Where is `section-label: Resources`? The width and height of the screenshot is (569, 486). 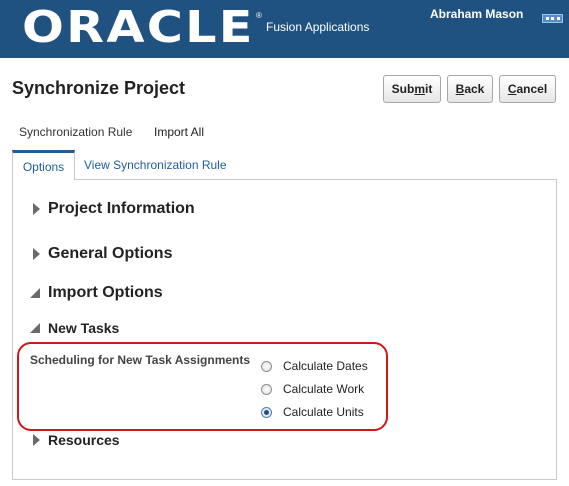 section-label: Resources is located at coordinates (84, 440).